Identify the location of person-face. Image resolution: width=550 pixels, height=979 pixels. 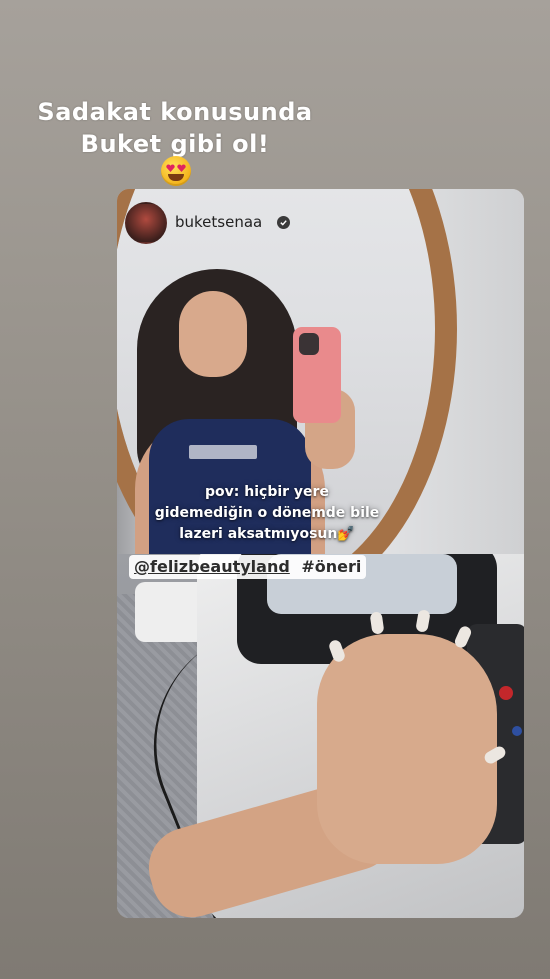
(213, 334).